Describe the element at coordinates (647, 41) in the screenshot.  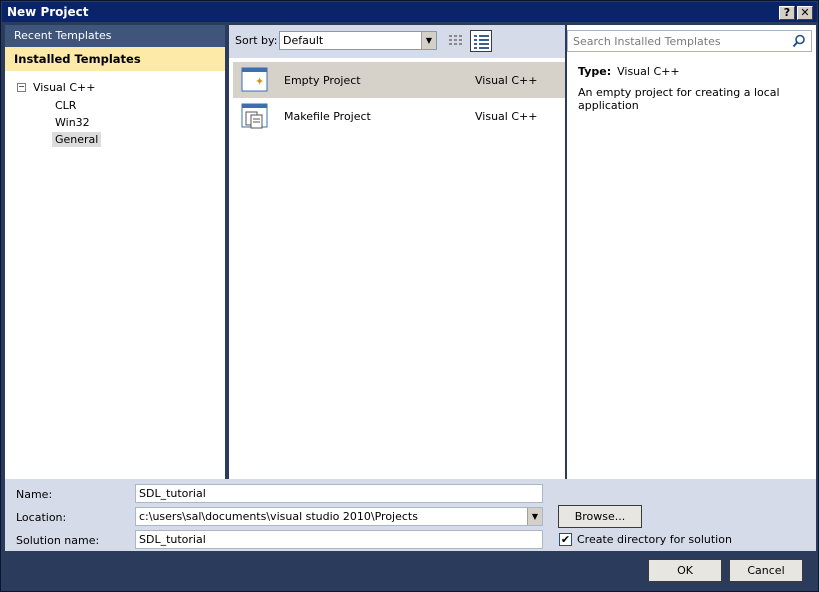
I see `search-placeholder: Search Installed Templates` at that location.